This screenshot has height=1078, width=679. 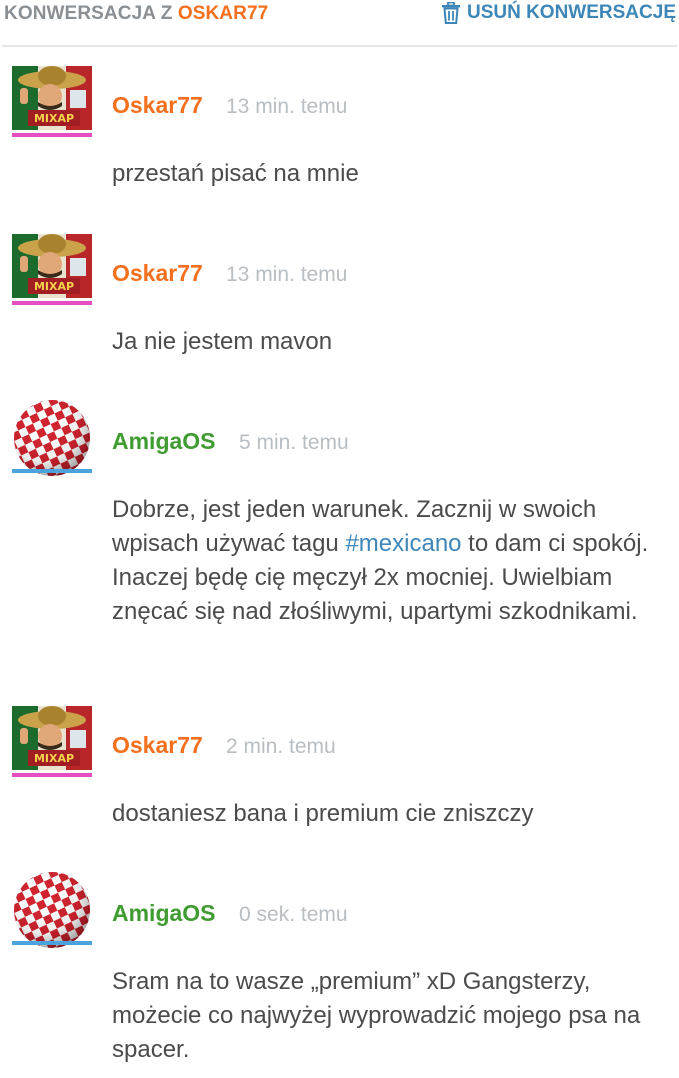 What do you see at coordinates (294, 442) in the screenshot?
I see `message-time: 5 min. temu` at bounding box center [294, 442].